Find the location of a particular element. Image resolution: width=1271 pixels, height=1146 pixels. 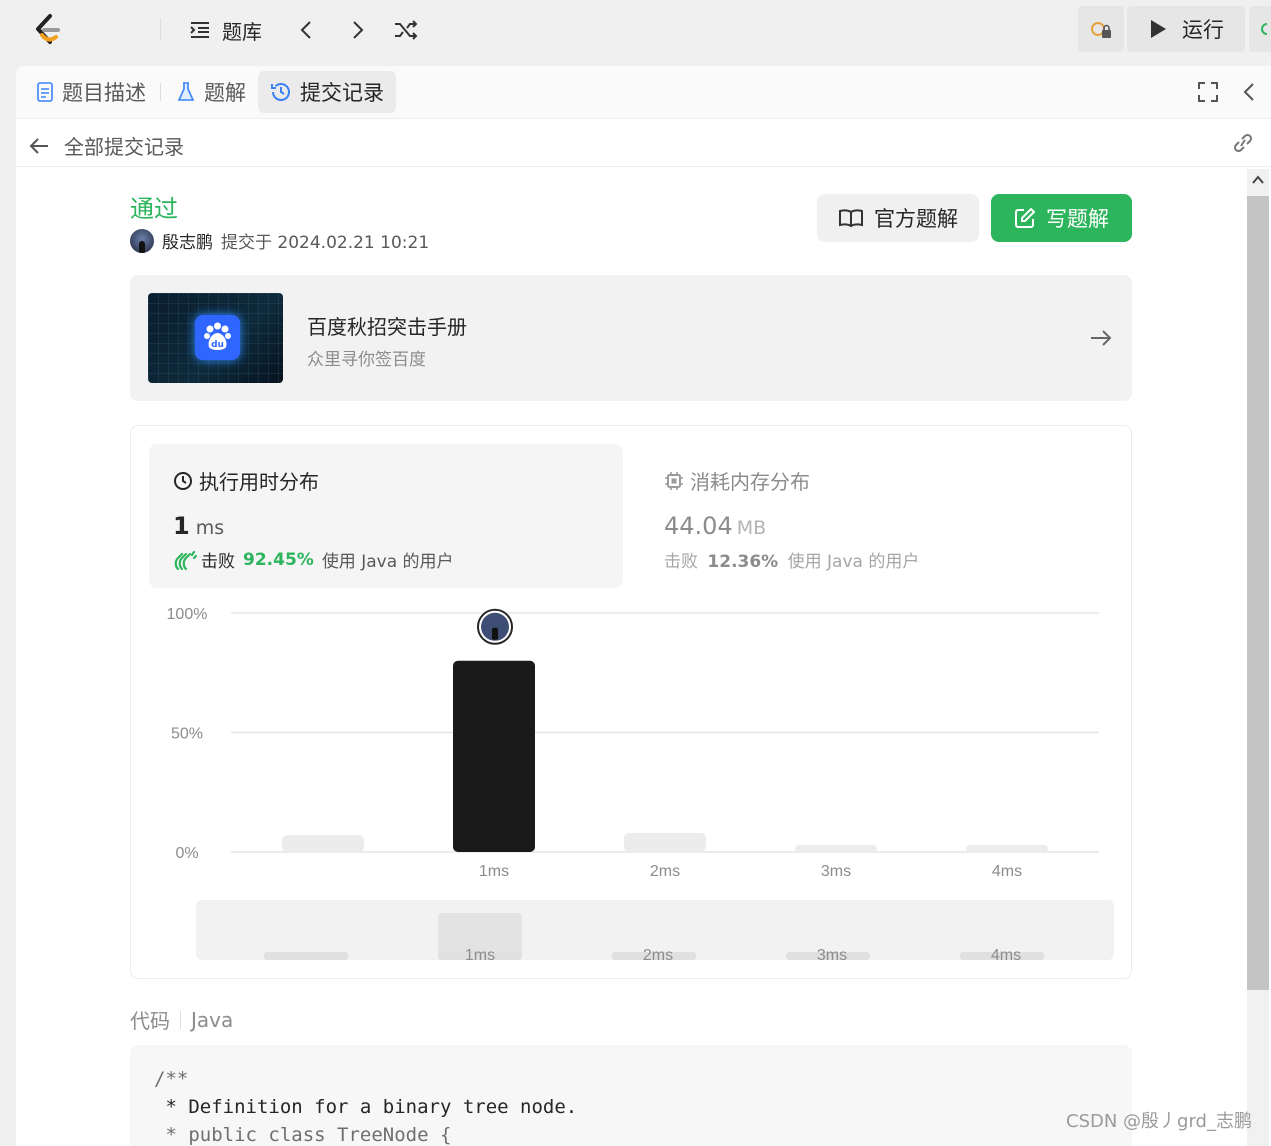

list-icon is located at coordinates (199, 30).